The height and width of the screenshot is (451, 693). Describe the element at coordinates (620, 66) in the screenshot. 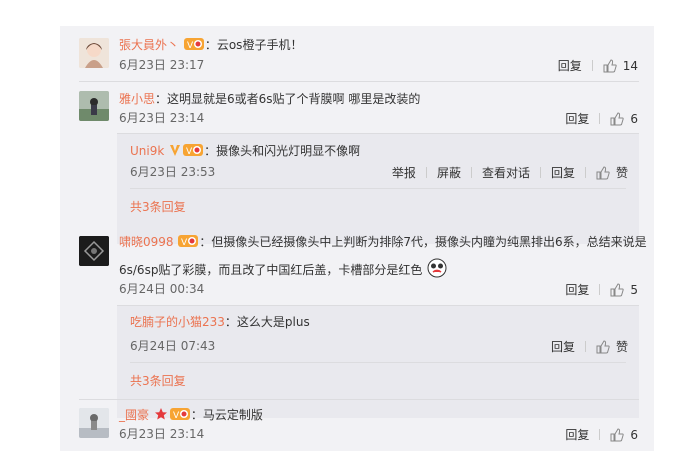

I see `like-button: 14` at that location.